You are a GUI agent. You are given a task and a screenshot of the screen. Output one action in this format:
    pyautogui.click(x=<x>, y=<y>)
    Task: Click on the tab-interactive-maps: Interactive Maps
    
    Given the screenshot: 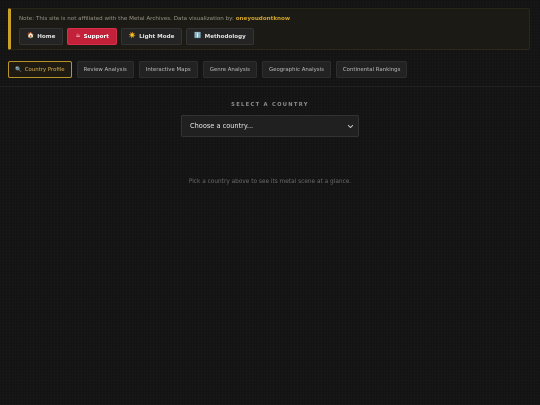 What is the action you would take?
    pyautogui.click(x=168, y=69)
    